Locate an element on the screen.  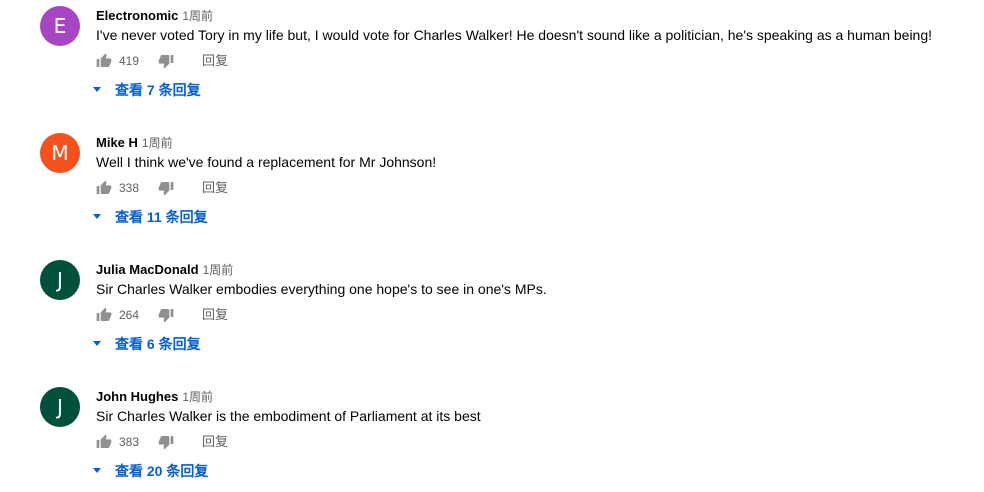
view-replies-label: 查看 7 条回复 is located at coordinates (158, 90).